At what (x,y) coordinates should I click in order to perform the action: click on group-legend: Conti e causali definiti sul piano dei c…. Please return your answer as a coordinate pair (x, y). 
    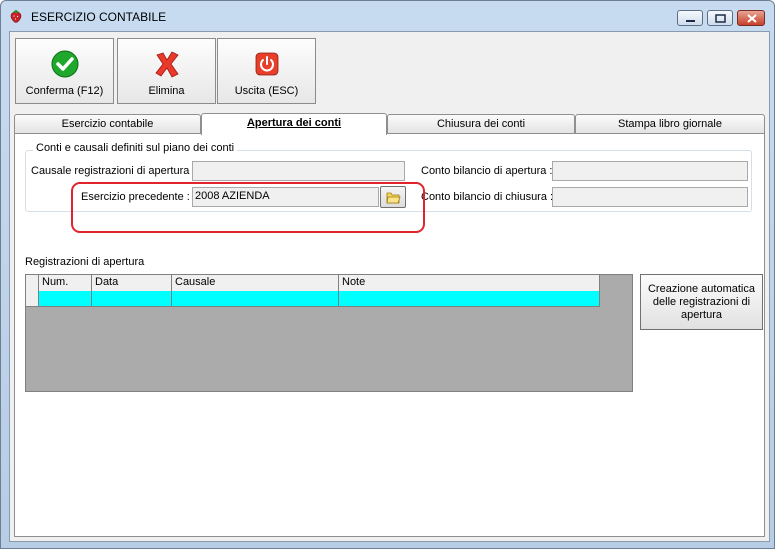
    Looking at the image, I should click on (135, 148).